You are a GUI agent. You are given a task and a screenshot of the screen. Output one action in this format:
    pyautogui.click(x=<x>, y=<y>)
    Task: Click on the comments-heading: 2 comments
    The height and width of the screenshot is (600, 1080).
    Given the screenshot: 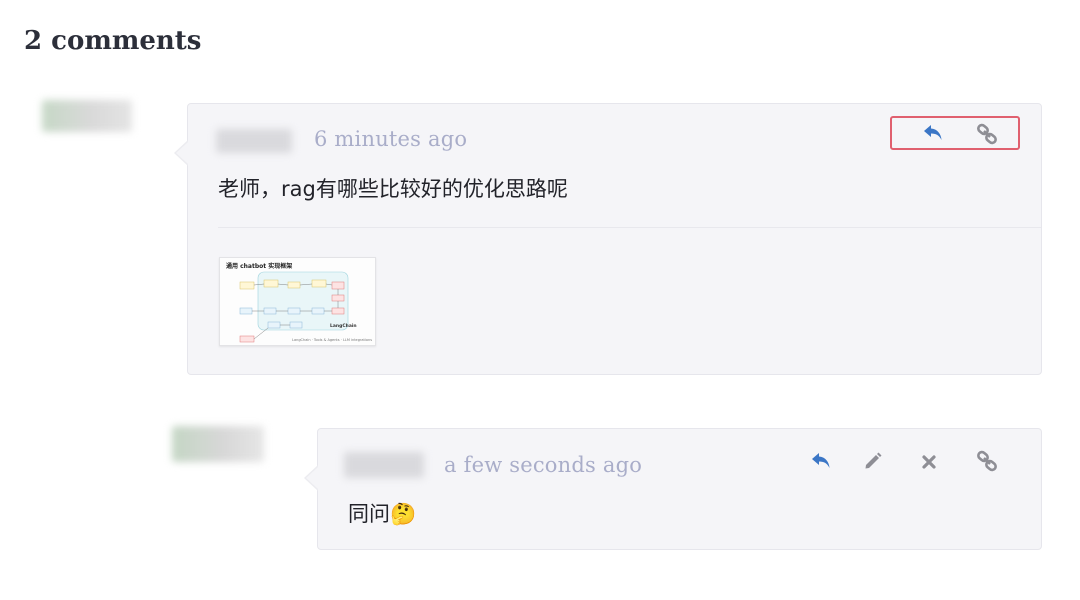 What is the action you would take?
    pyautogui.click(x=113, y=41)
    